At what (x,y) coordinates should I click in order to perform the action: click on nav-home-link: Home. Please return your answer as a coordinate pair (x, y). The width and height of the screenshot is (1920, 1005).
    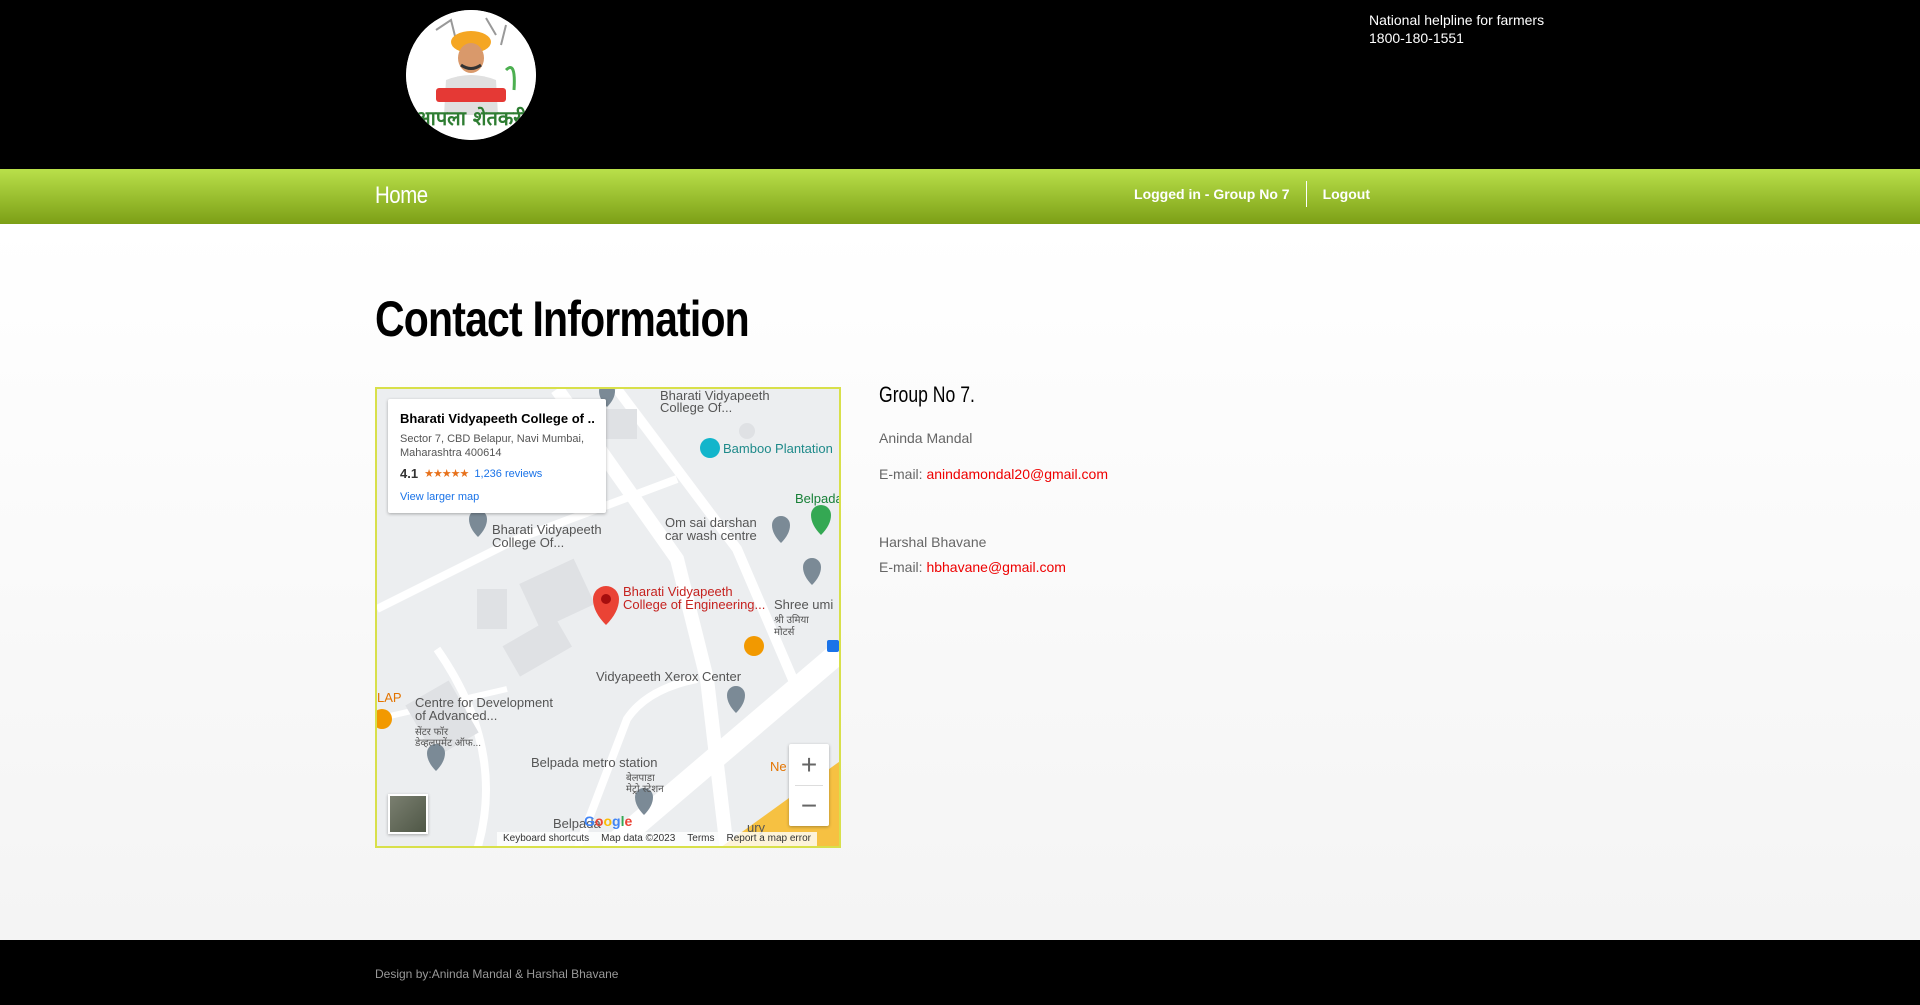
    Looking at the image, I should click on (401, 196).